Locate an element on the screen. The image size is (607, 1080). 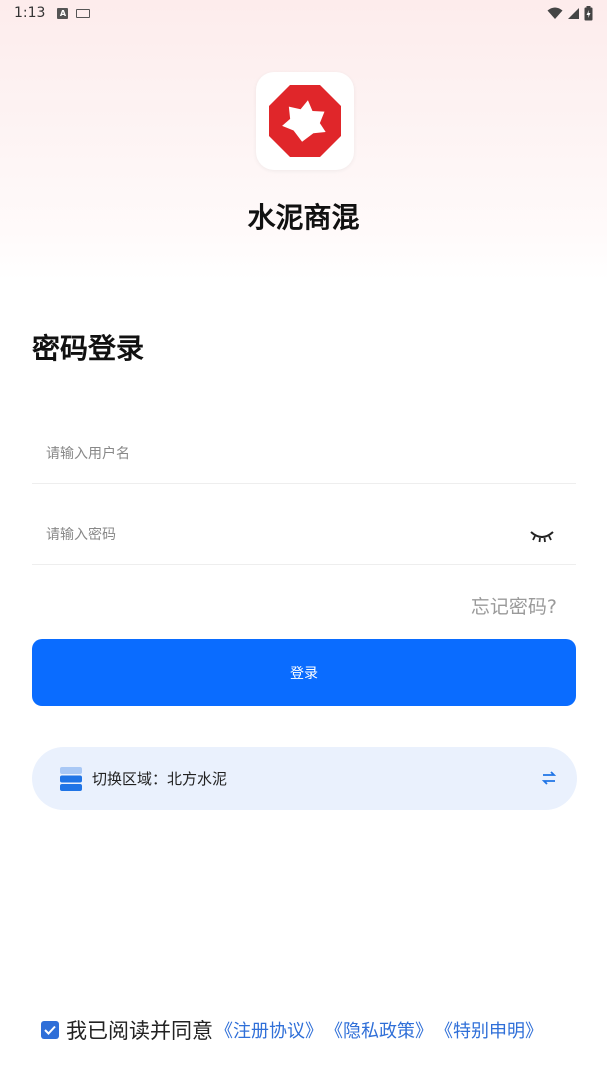
status-right-icons is located at coordinates (570, 13).